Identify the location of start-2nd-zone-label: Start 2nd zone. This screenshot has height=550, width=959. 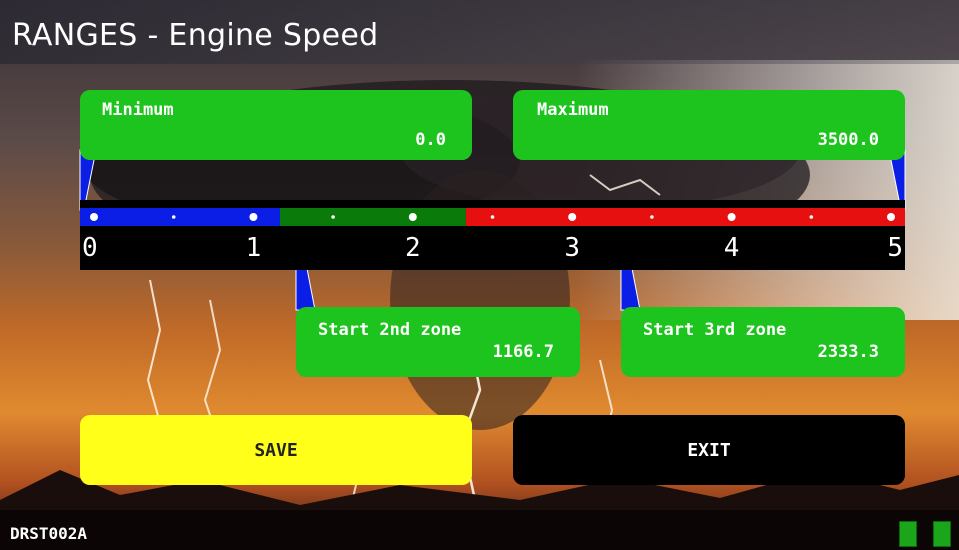
(390, 330).